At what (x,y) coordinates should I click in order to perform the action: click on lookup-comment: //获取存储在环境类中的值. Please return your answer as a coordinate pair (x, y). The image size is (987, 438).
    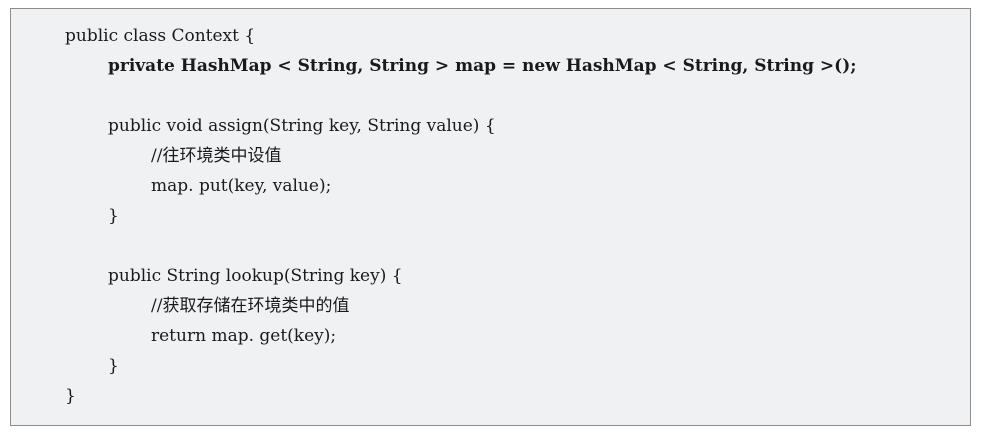
    Looking at the image, I should click on (250, 306).